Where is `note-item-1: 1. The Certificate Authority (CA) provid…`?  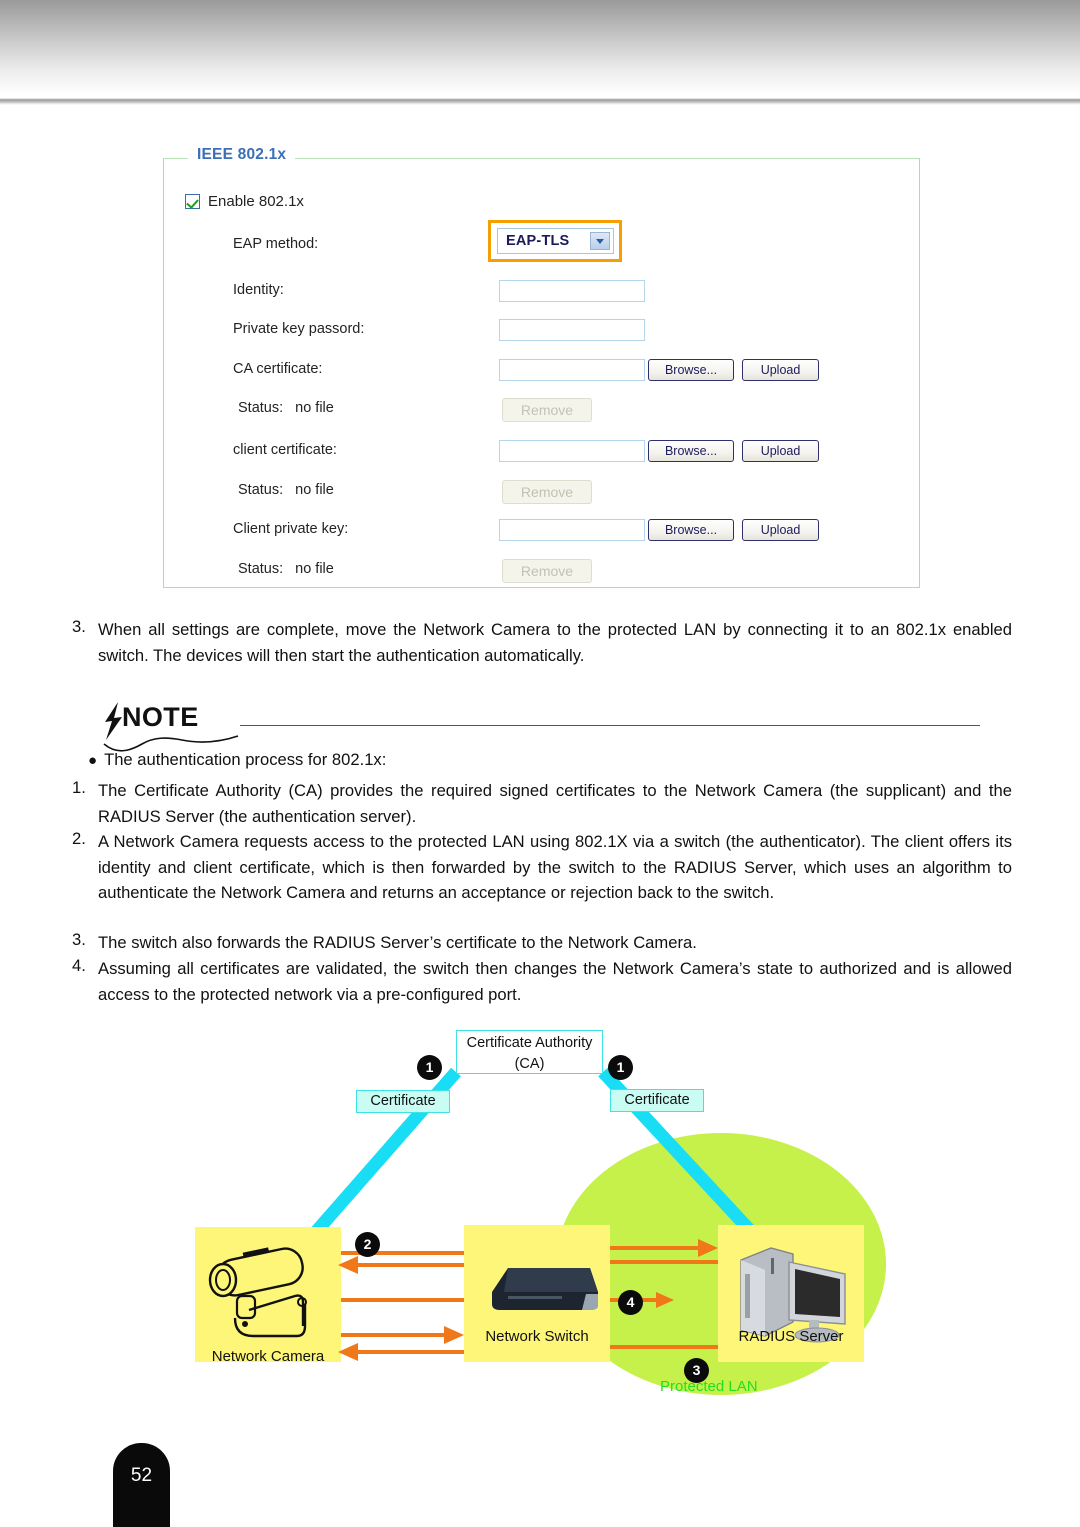 note-item-1: 1. The Certificate Authority (CA) provid… is located at coordinates (542, 803).